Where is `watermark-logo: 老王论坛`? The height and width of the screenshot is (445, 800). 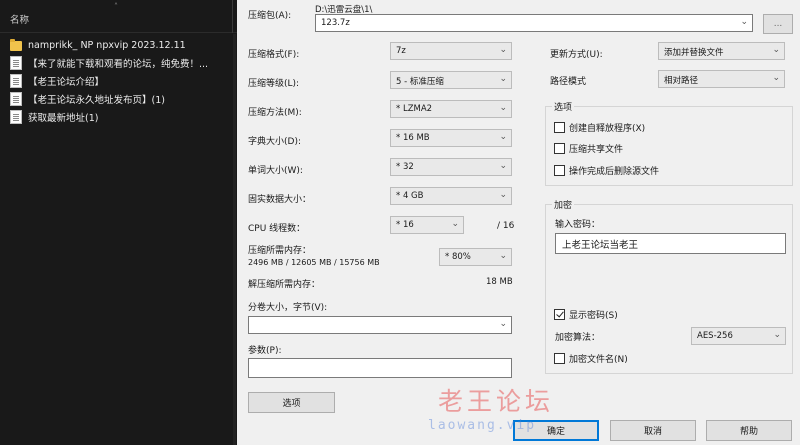 watermark-logo: 老王论坛 is located at coordinates (496, 401).